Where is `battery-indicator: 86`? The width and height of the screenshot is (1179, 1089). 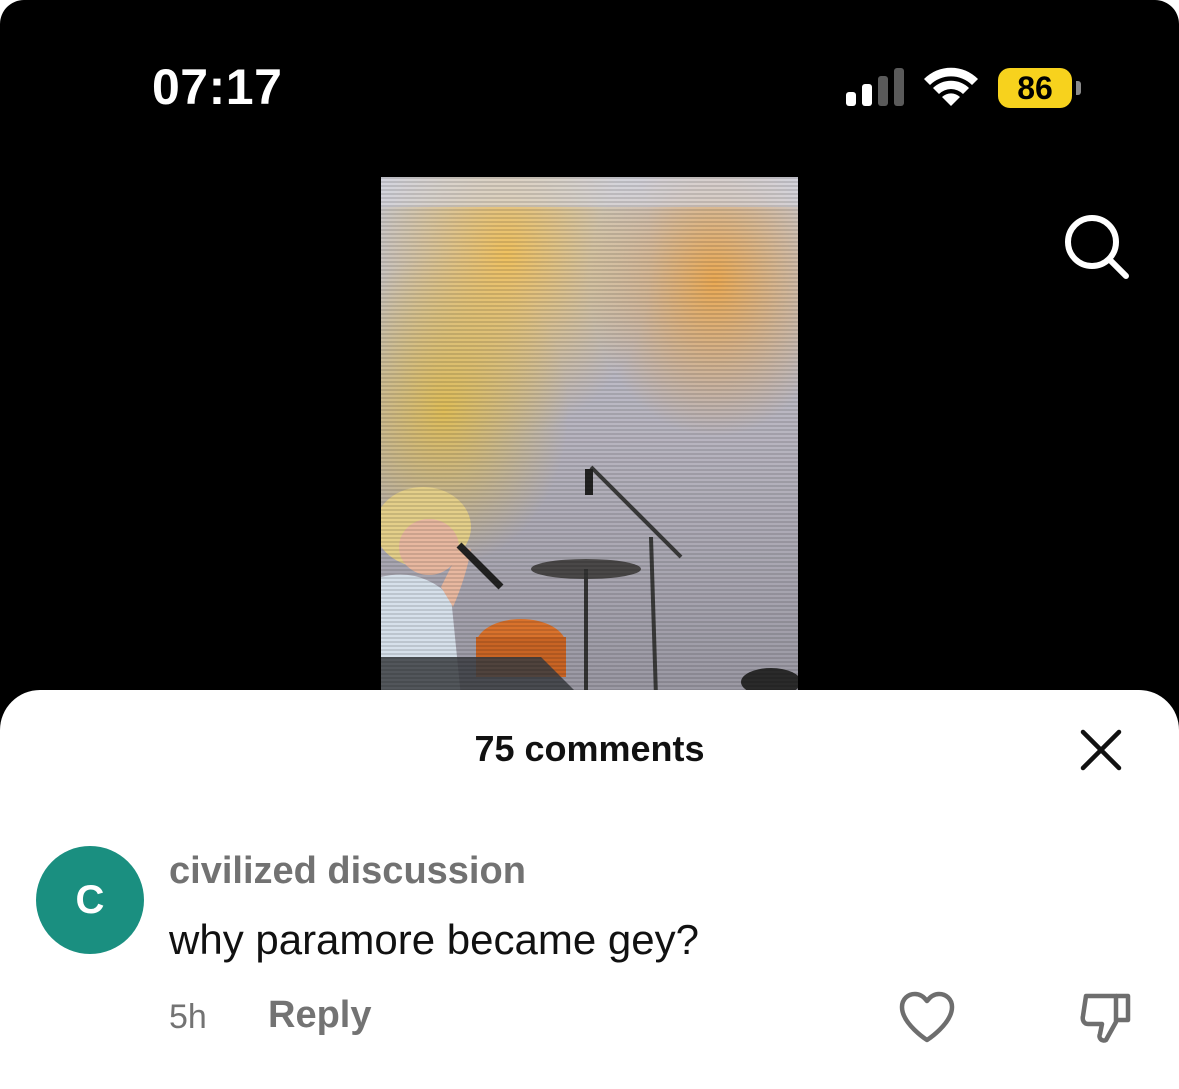
battery-indicator: 86 is located at coordinates (1041, 89).